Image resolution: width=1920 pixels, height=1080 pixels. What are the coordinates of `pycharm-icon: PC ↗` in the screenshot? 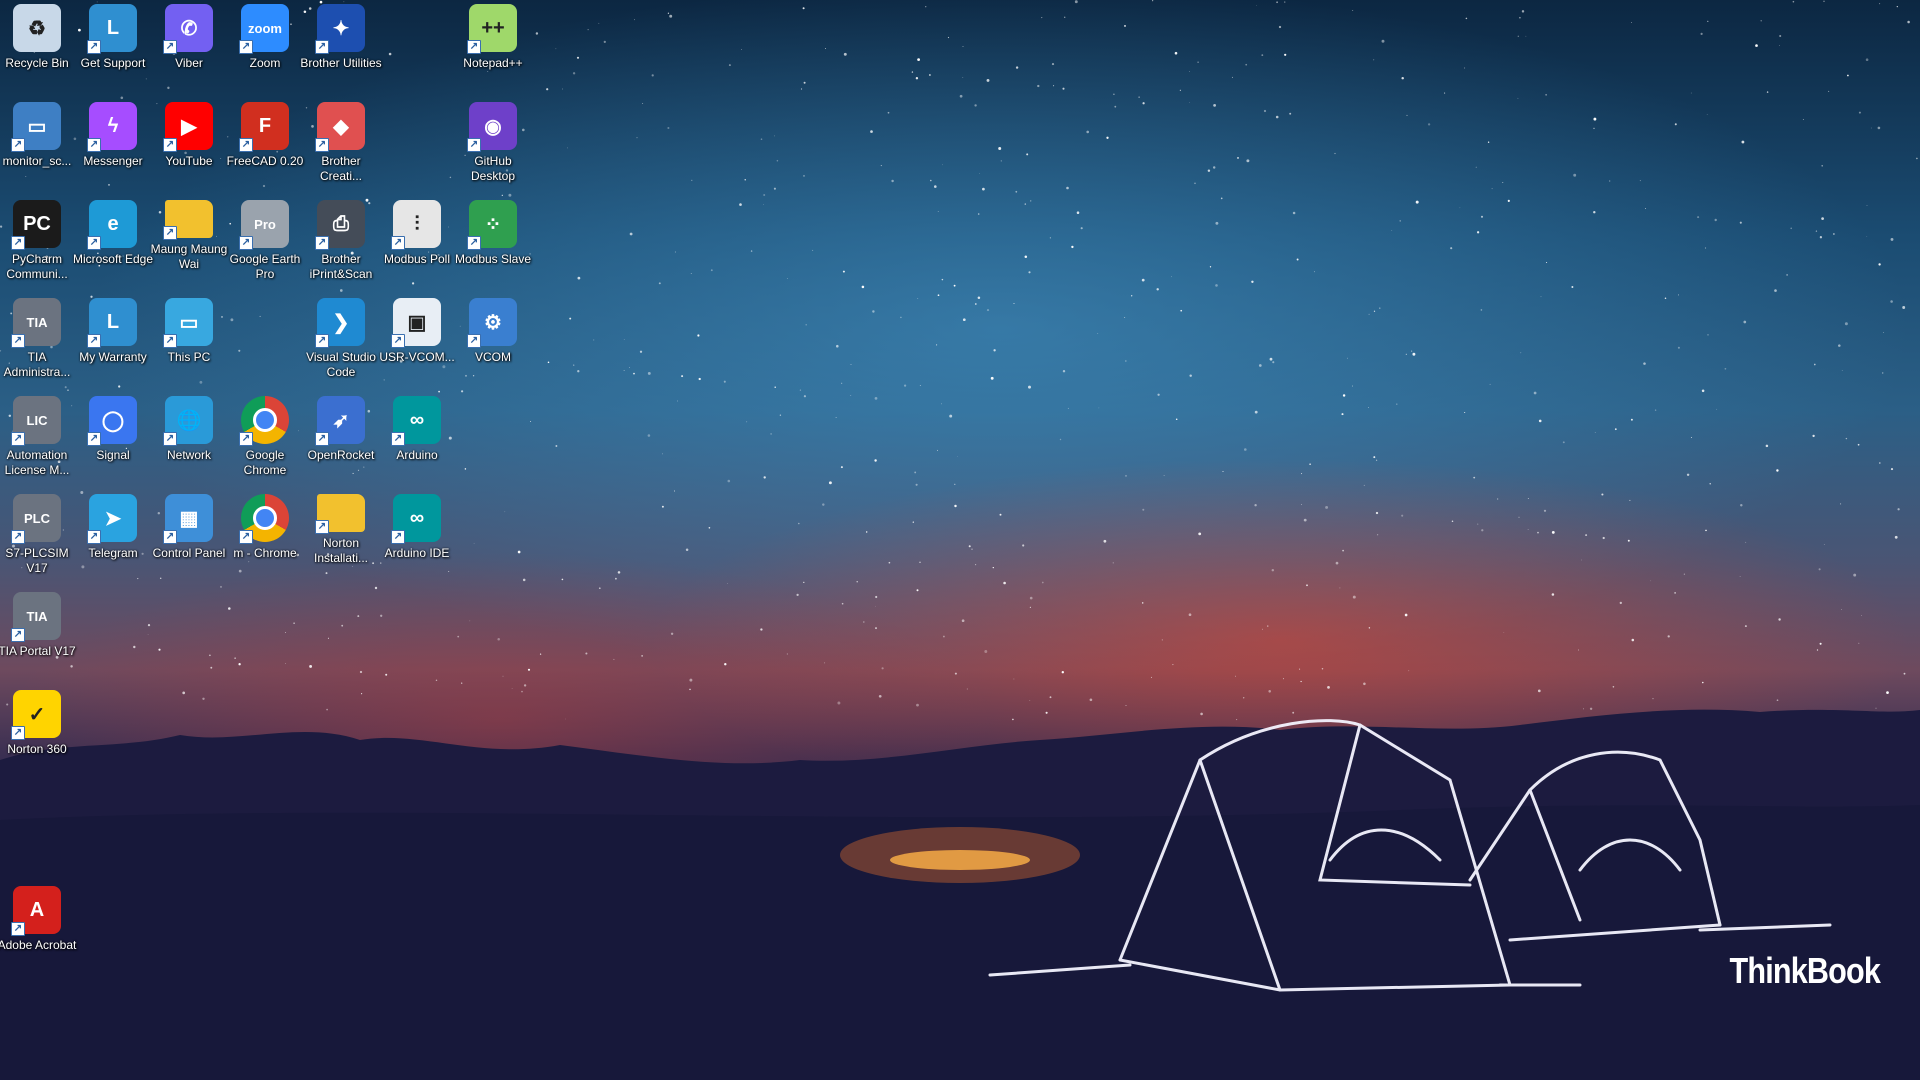 It's located at (36, 225).